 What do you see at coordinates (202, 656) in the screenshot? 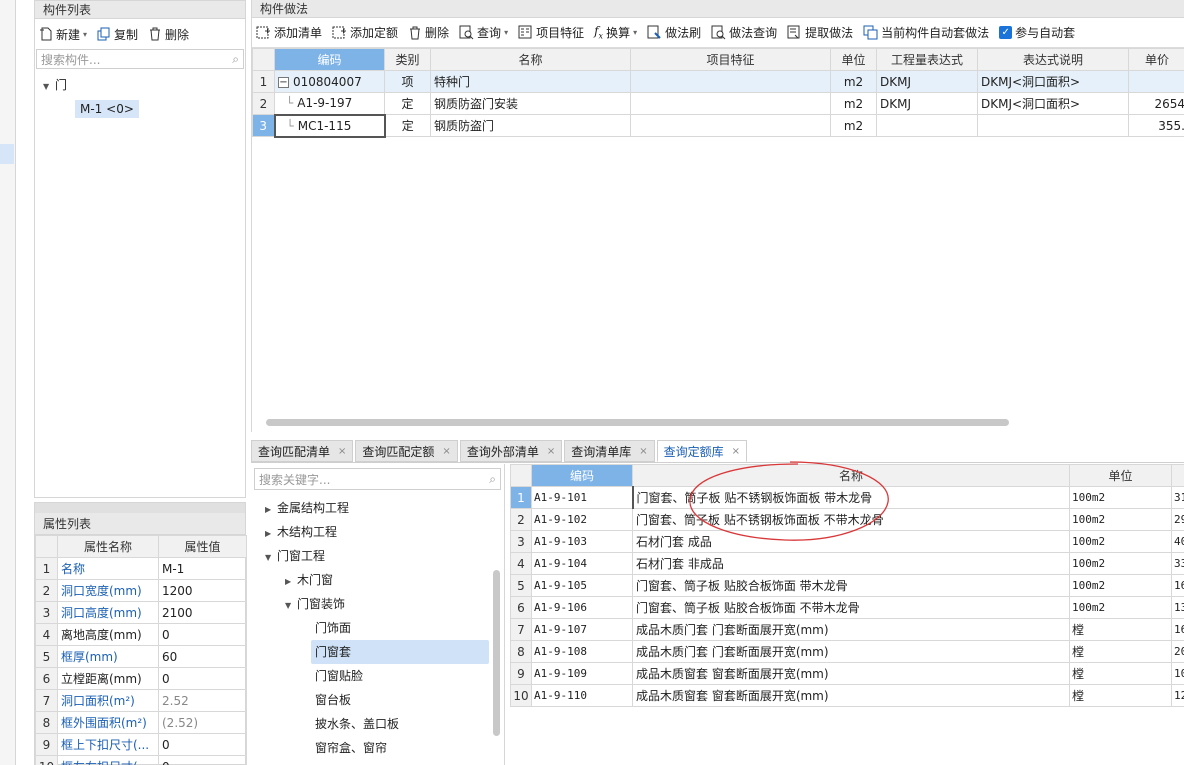
I see `property-value: 60` at bounding box center [202, 656].